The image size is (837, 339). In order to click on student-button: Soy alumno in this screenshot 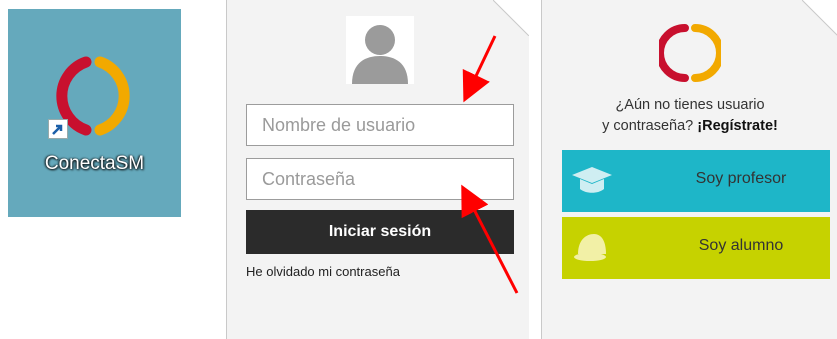, I will do `click(696, 248)`.